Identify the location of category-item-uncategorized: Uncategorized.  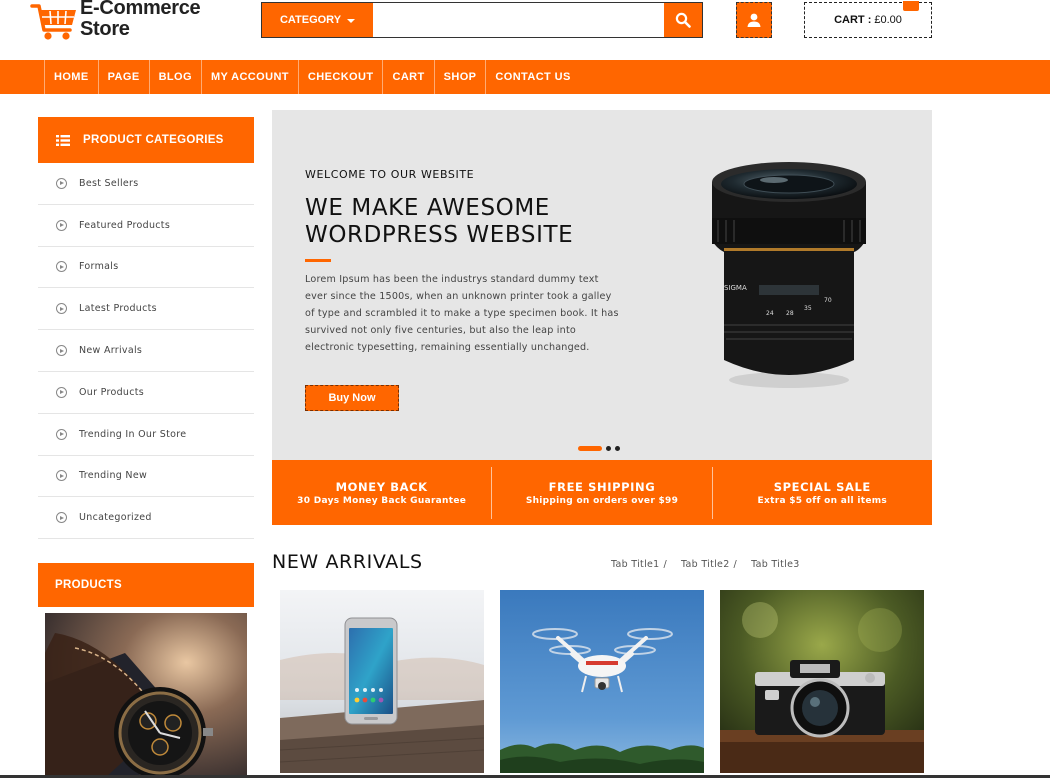
(146, 518).